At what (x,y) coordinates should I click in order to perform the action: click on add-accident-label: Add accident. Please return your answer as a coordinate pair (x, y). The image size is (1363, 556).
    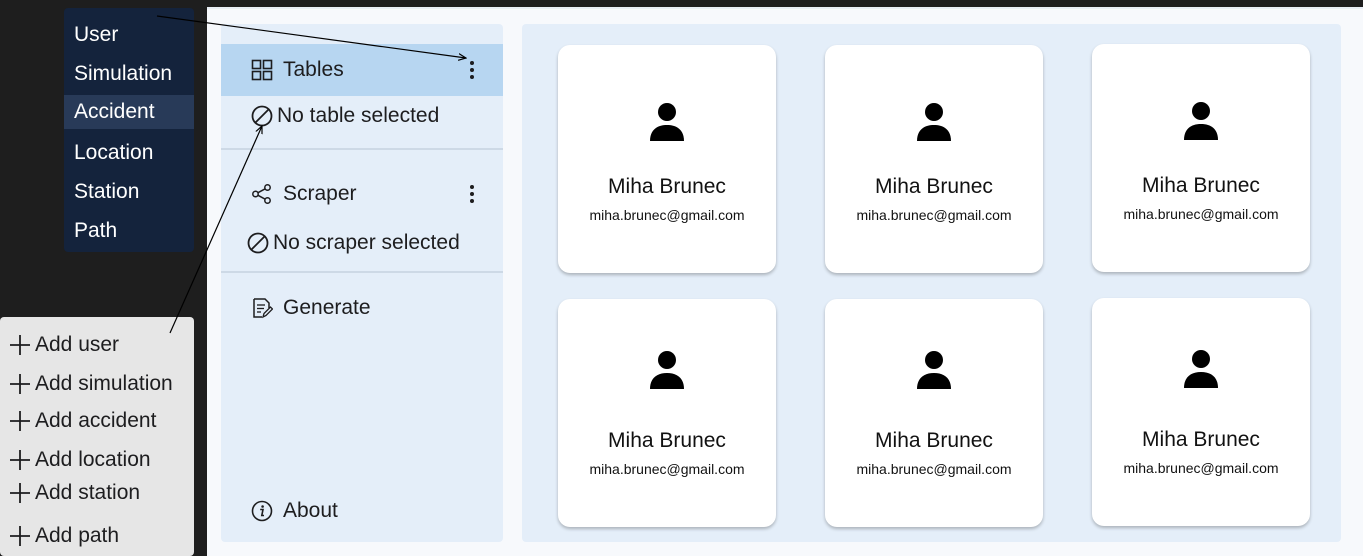
    Looking at the image, I should click on (96, 420).